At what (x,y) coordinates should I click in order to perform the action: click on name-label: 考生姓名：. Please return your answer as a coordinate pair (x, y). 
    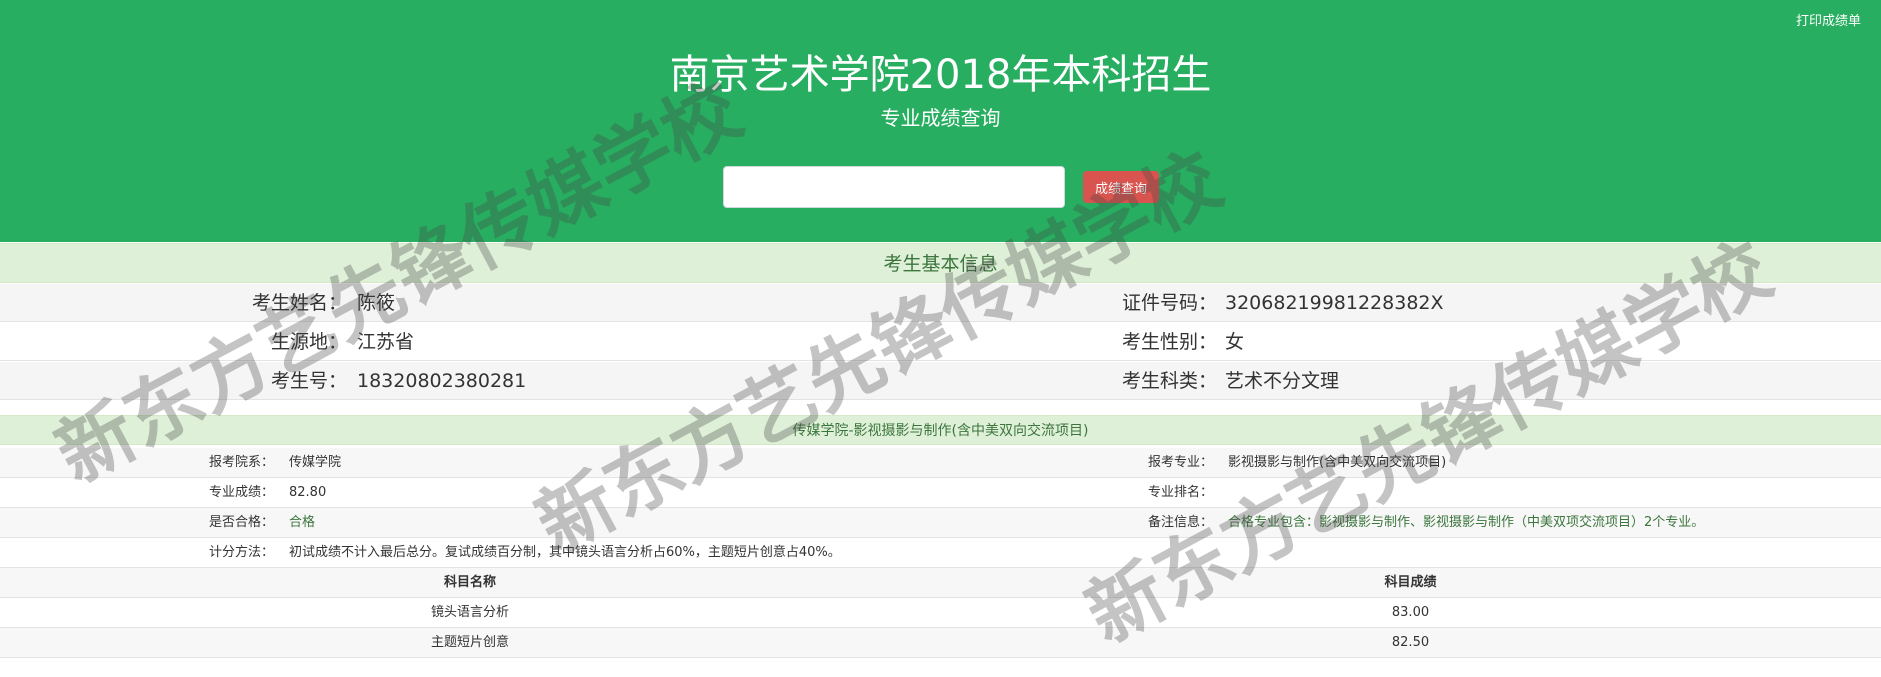
    Looking at the image, I should click on (299, 303).